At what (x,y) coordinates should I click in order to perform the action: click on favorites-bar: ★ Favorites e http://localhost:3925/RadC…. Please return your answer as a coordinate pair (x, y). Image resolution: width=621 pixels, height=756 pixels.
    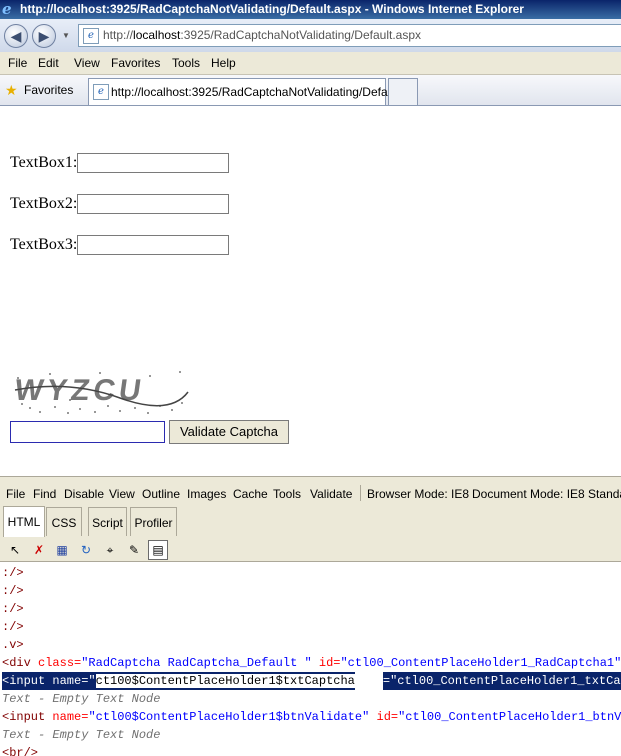
    Looking at the image, I should click on (310, 90).